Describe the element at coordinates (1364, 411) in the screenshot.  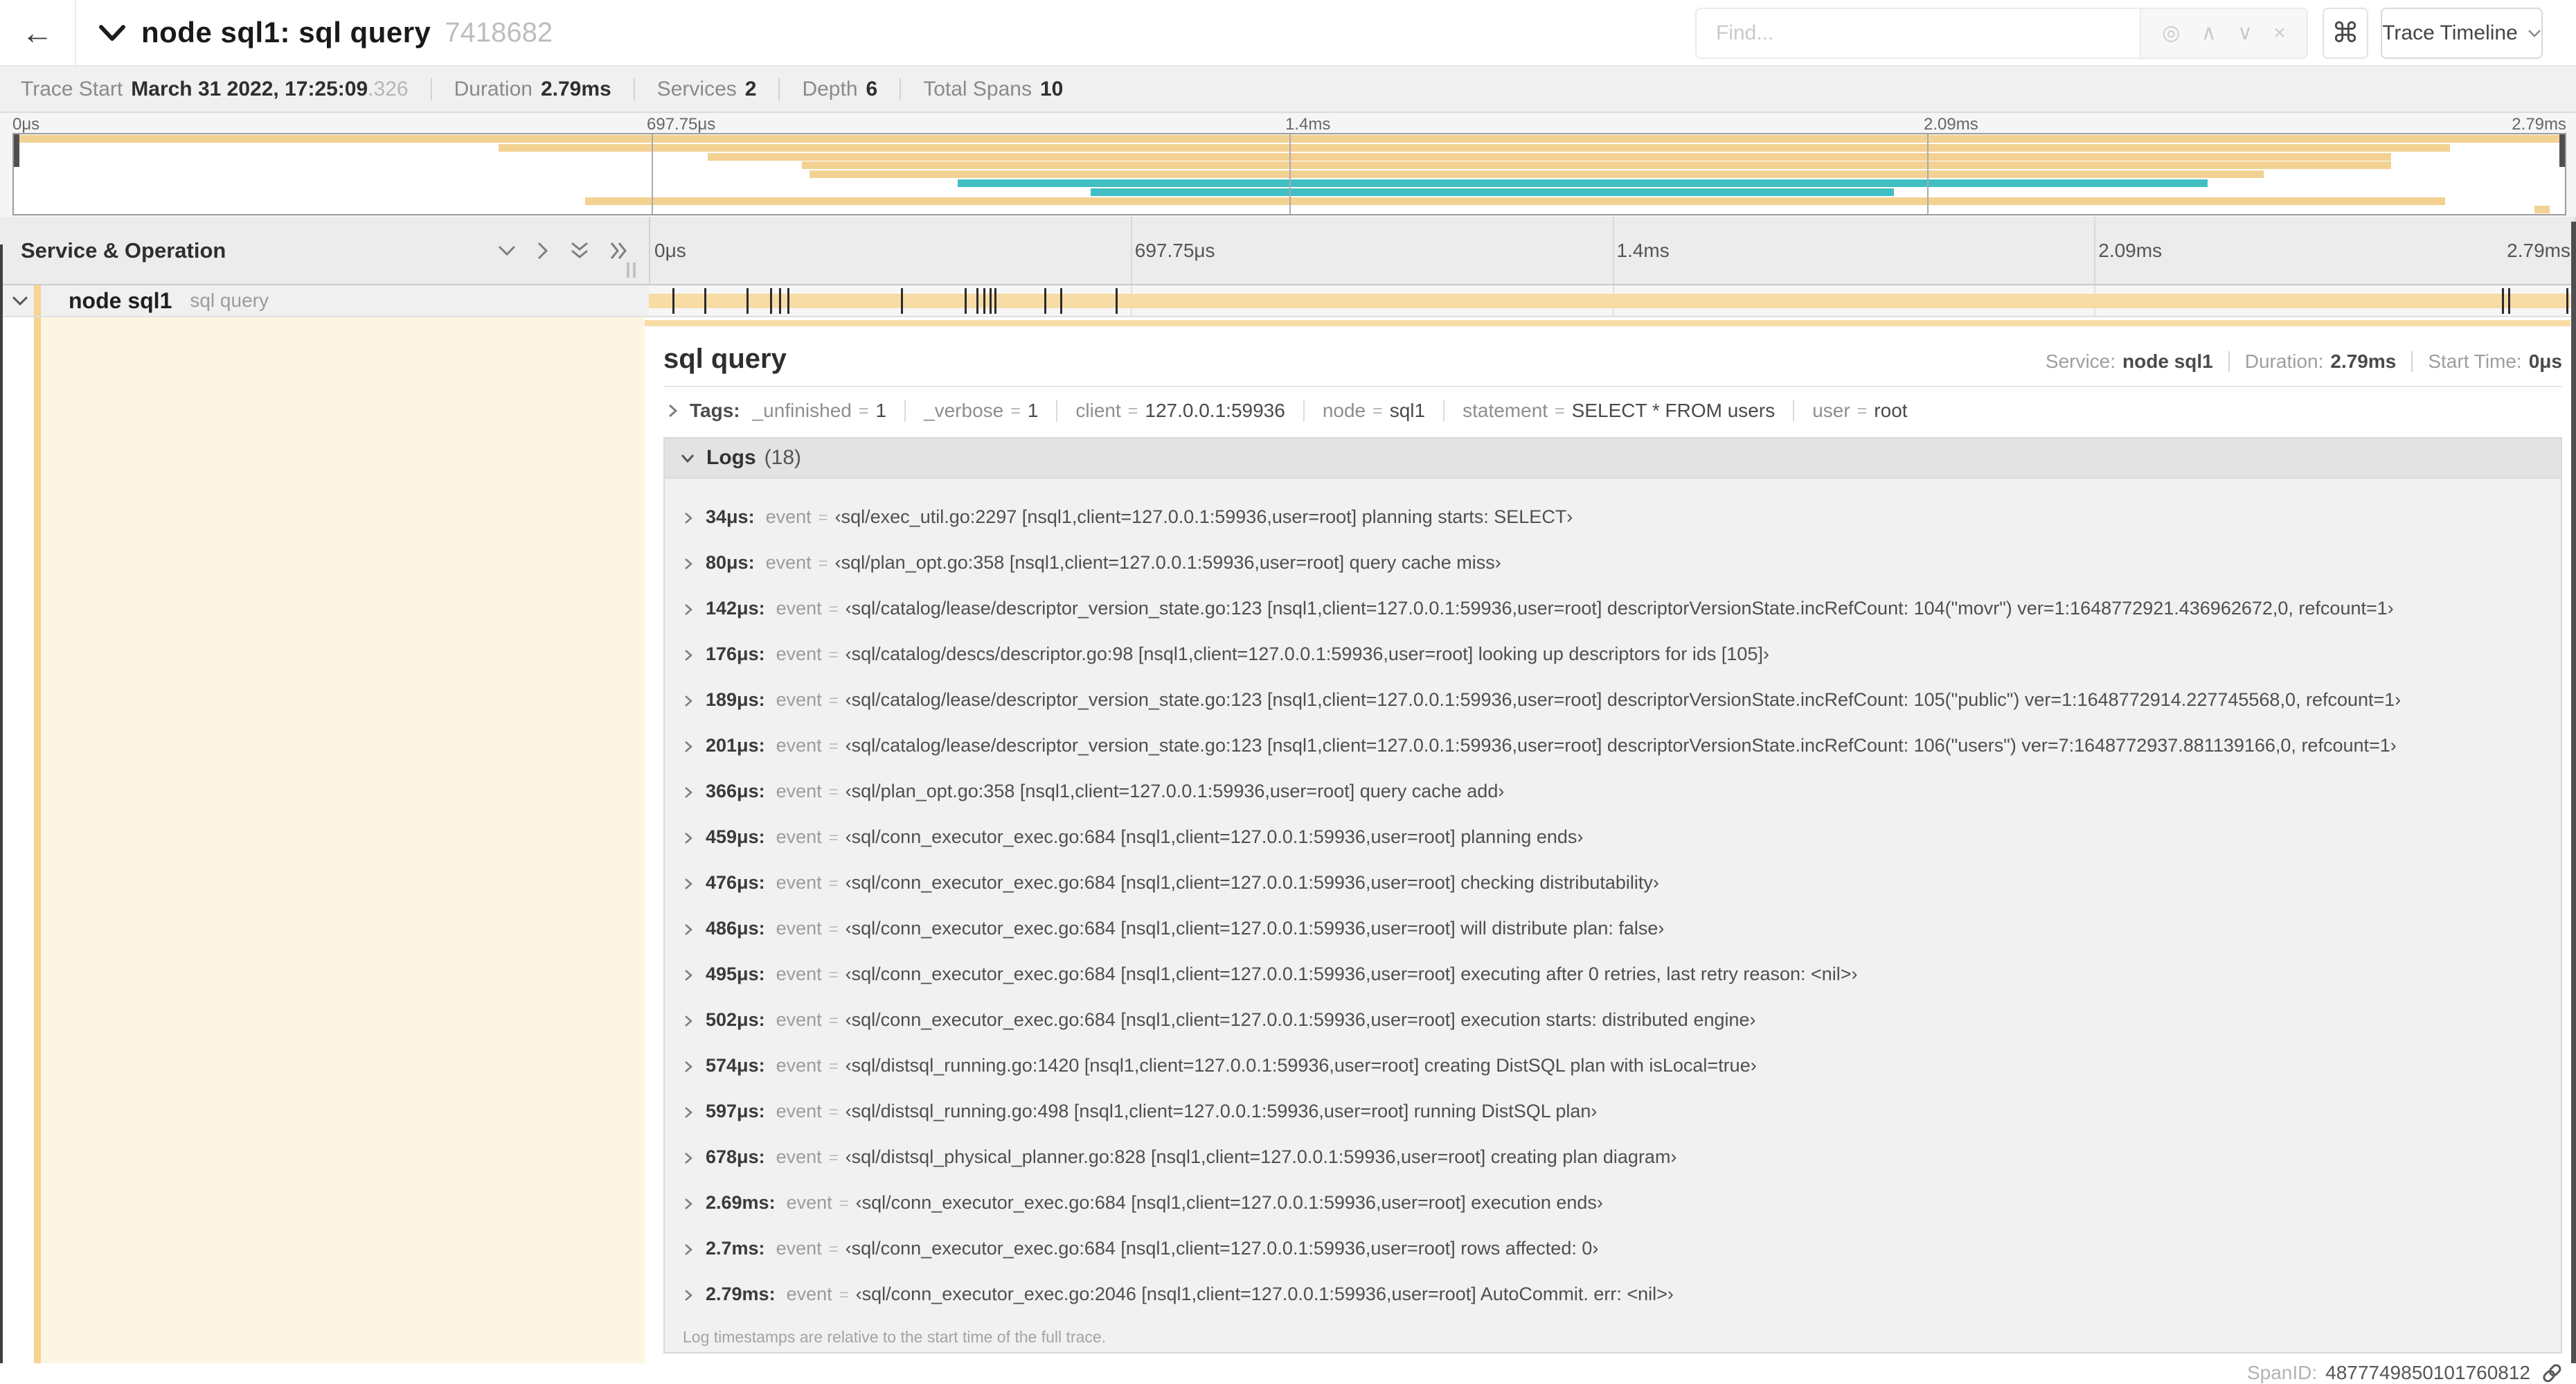
I see `tag-item: node = sql1` at that location.